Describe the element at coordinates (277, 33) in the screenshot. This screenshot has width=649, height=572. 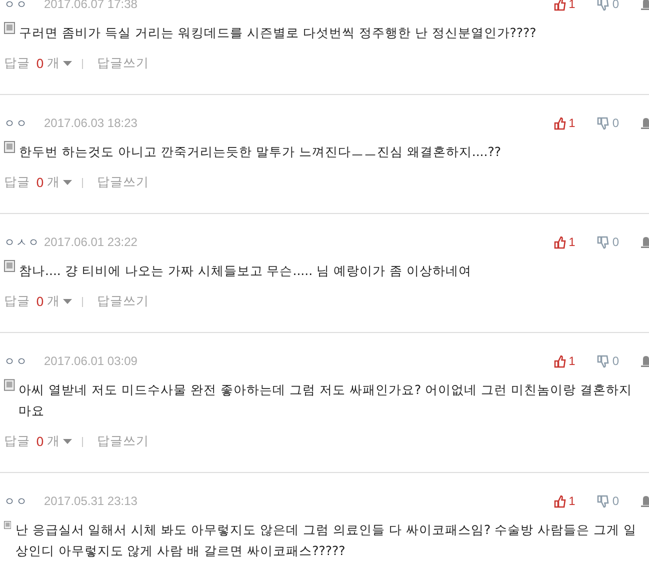
I see `comment-text: 구러면 좀비가 득실 거리는 워킹데드를 시즌별로 다섯번씩 정주행한 난 정신분열인가????` at that location.